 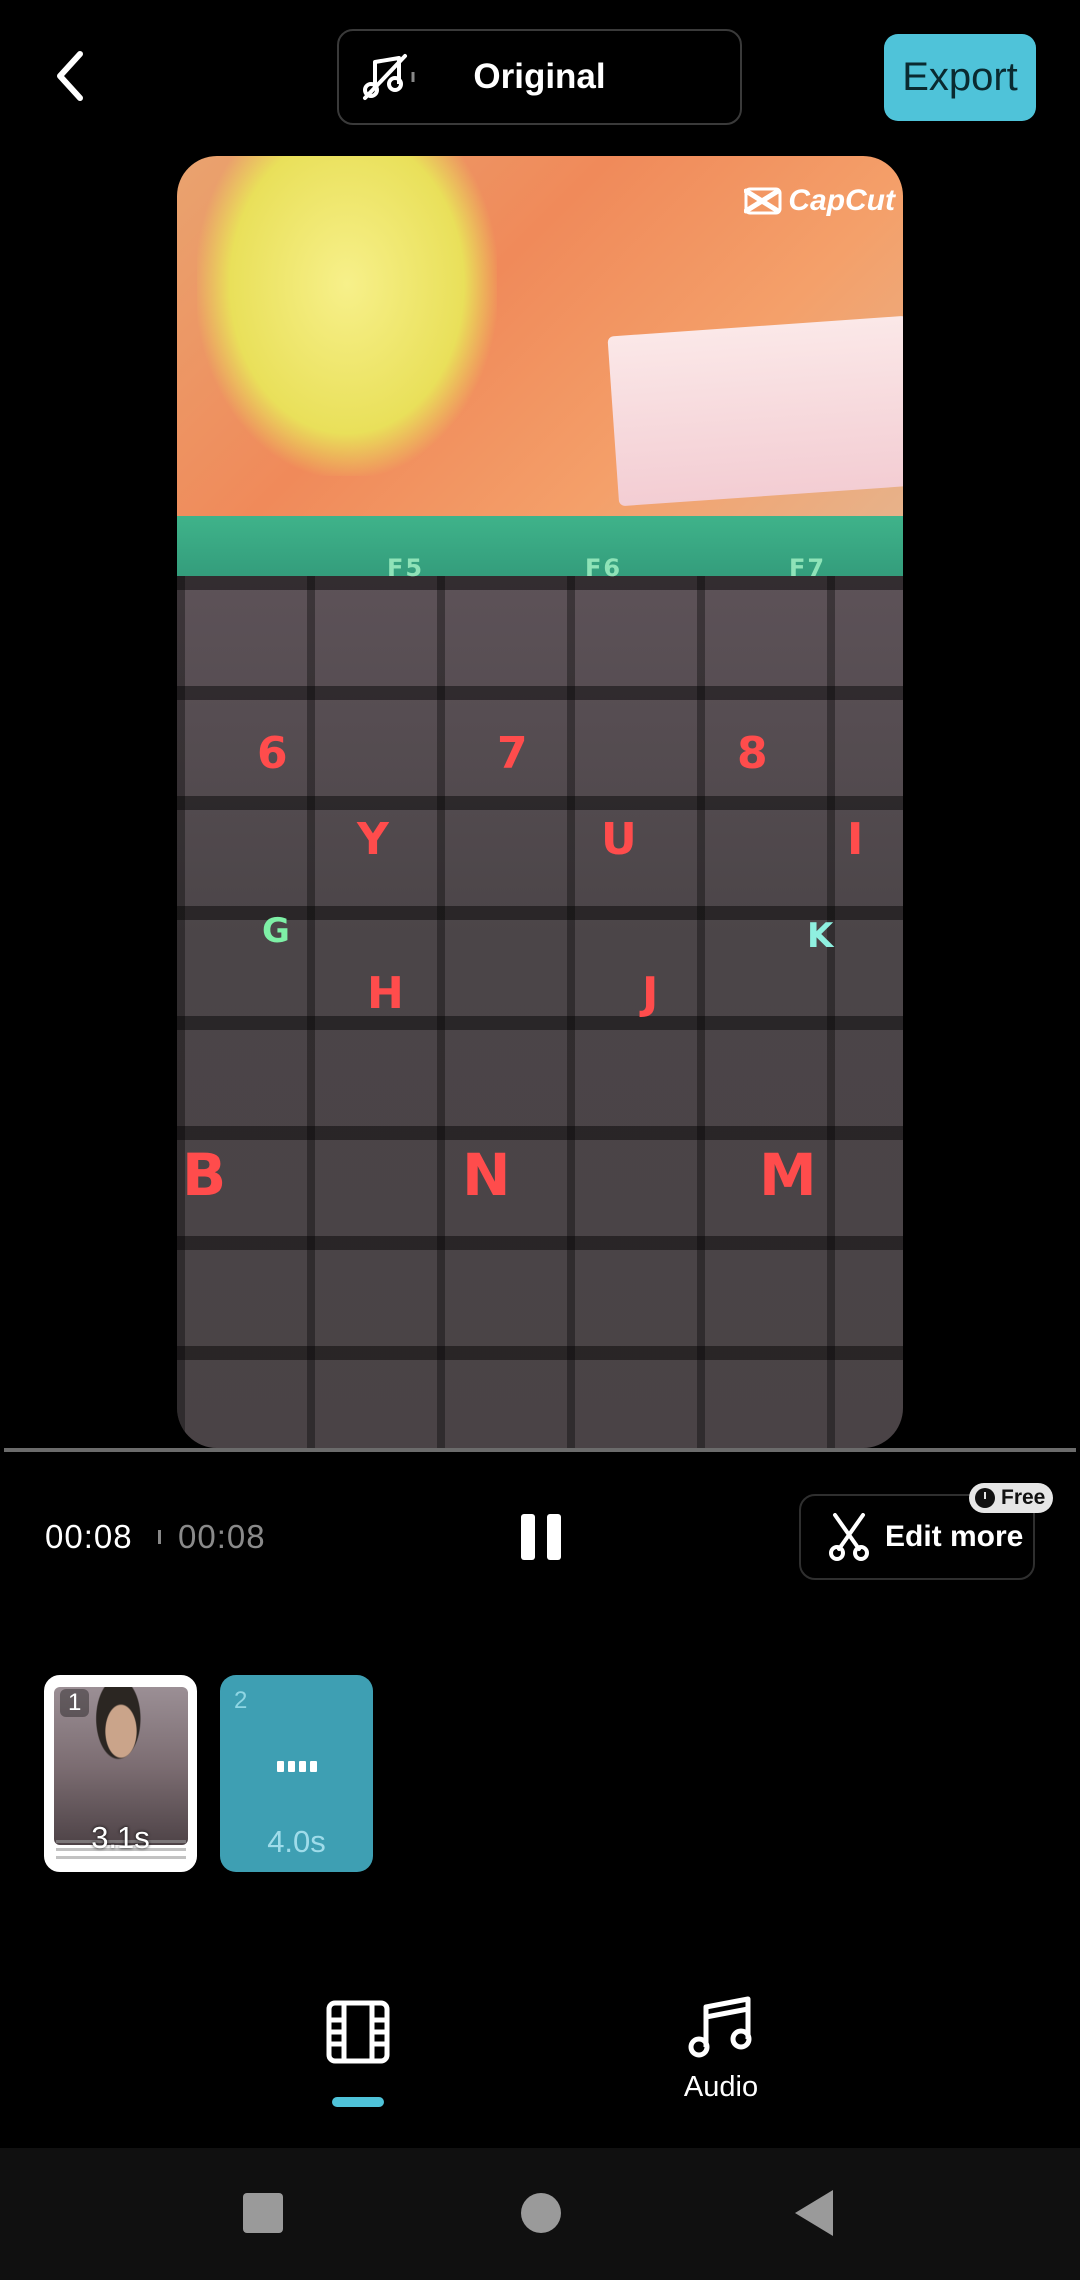 I want to click on key-label: F6, so click(x=604, y=568).